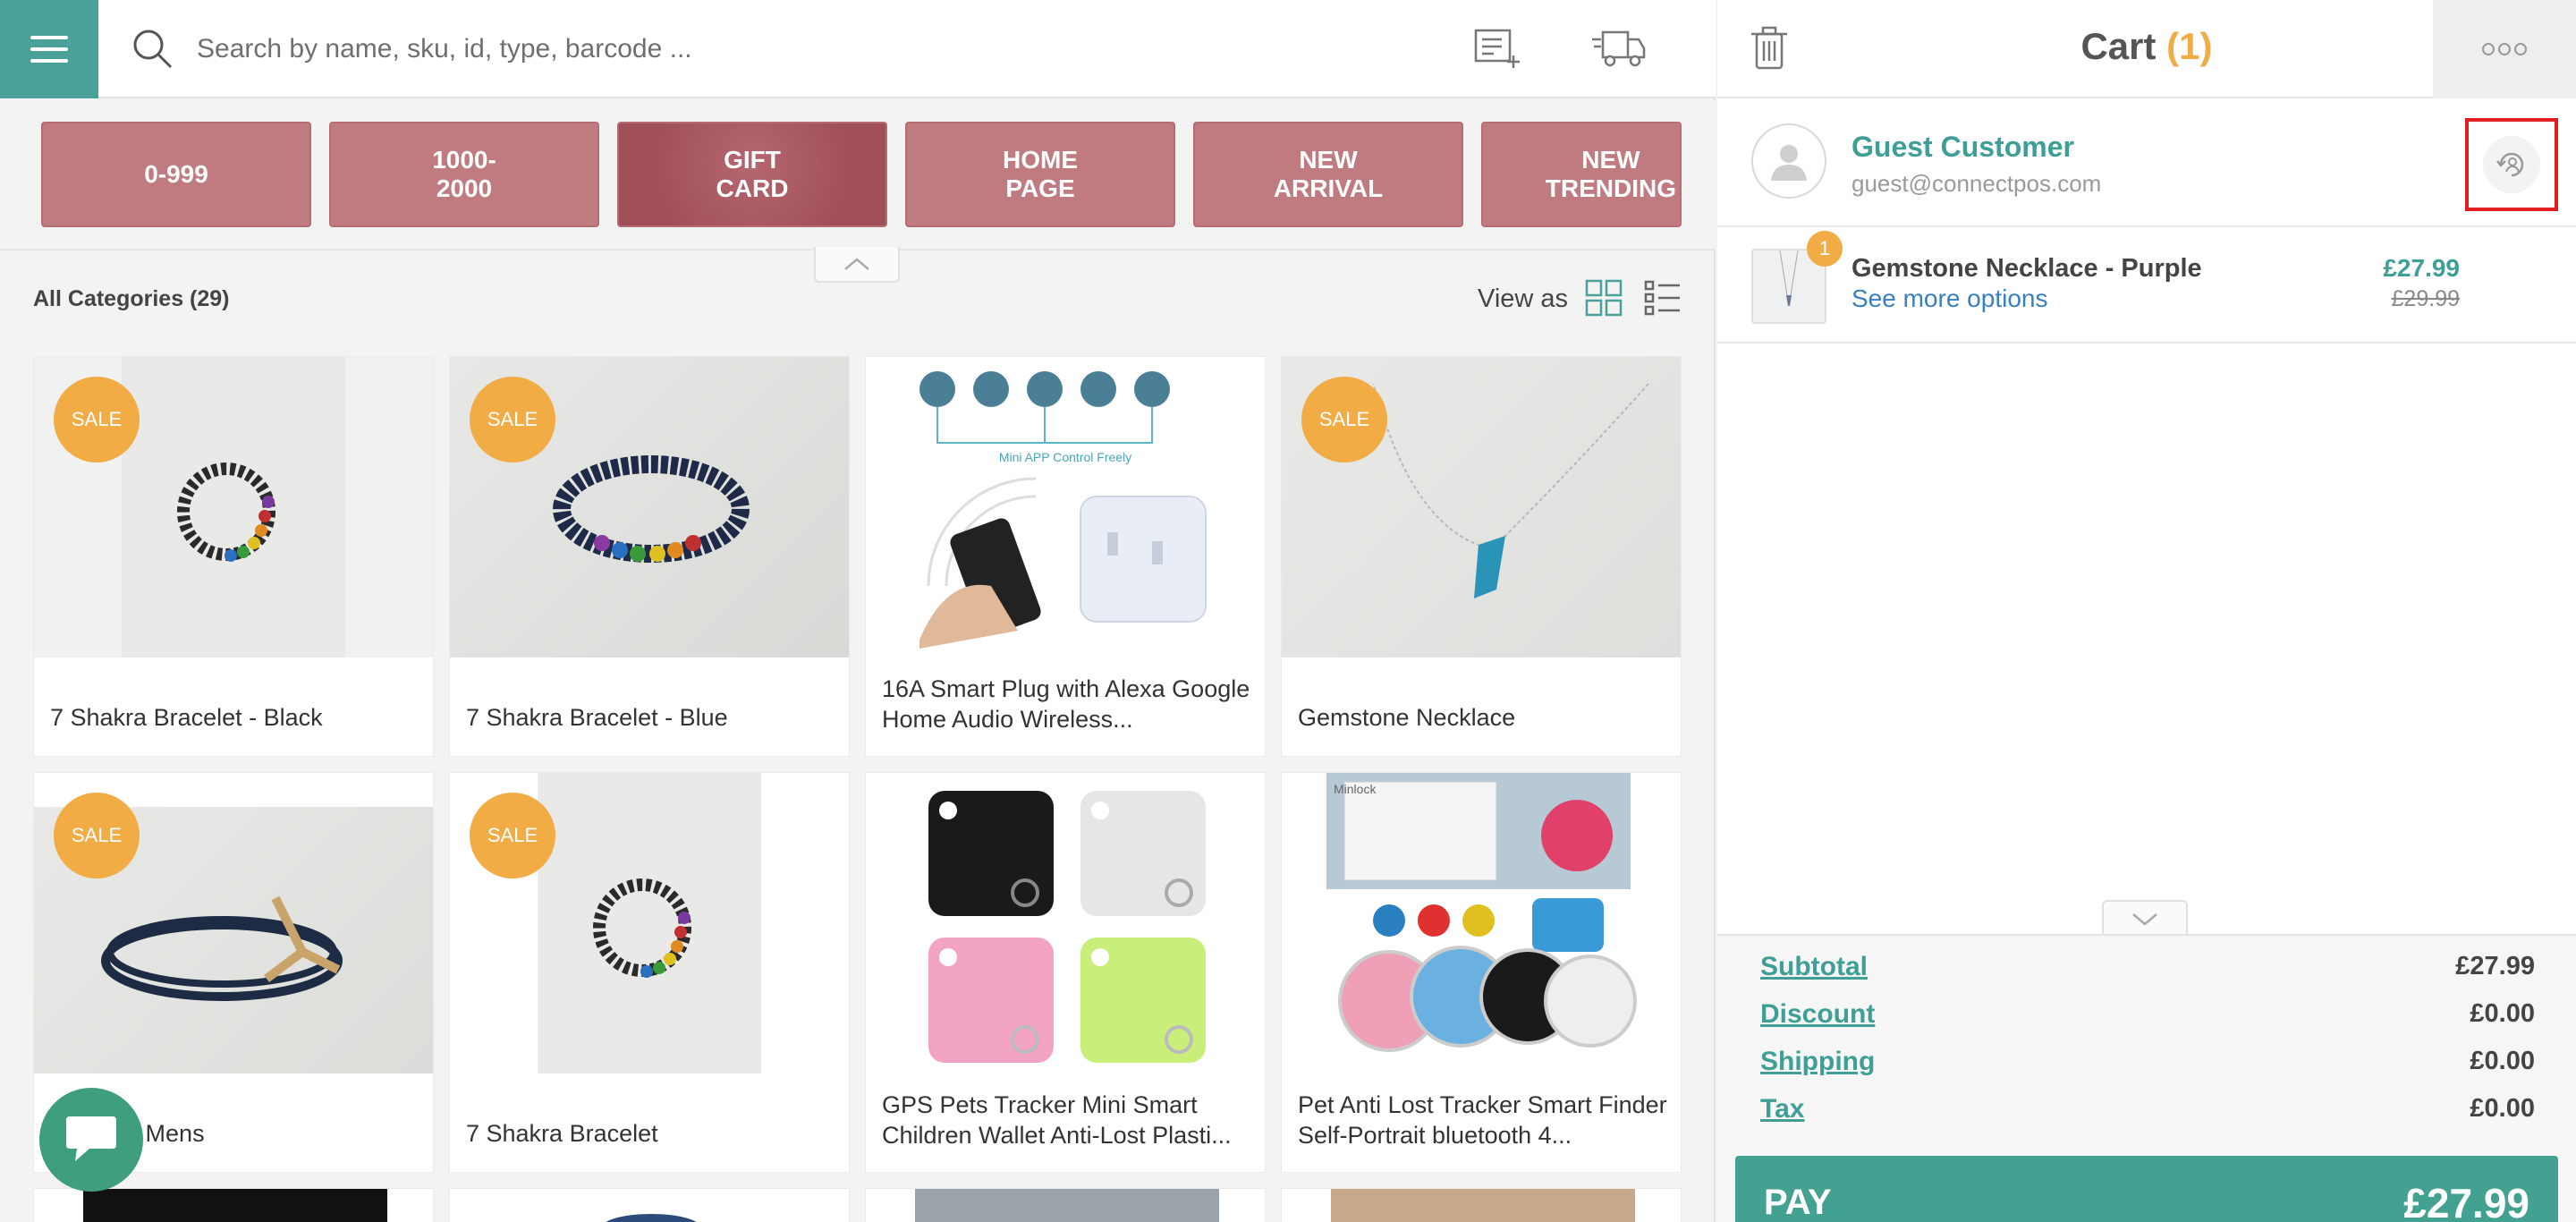 This screenshot has height=1222, width=2576. What do you see at coordinates (131, 298) in the screenshot?
I see `category-title: All Categories (29)` at bounding box center [131, 298].